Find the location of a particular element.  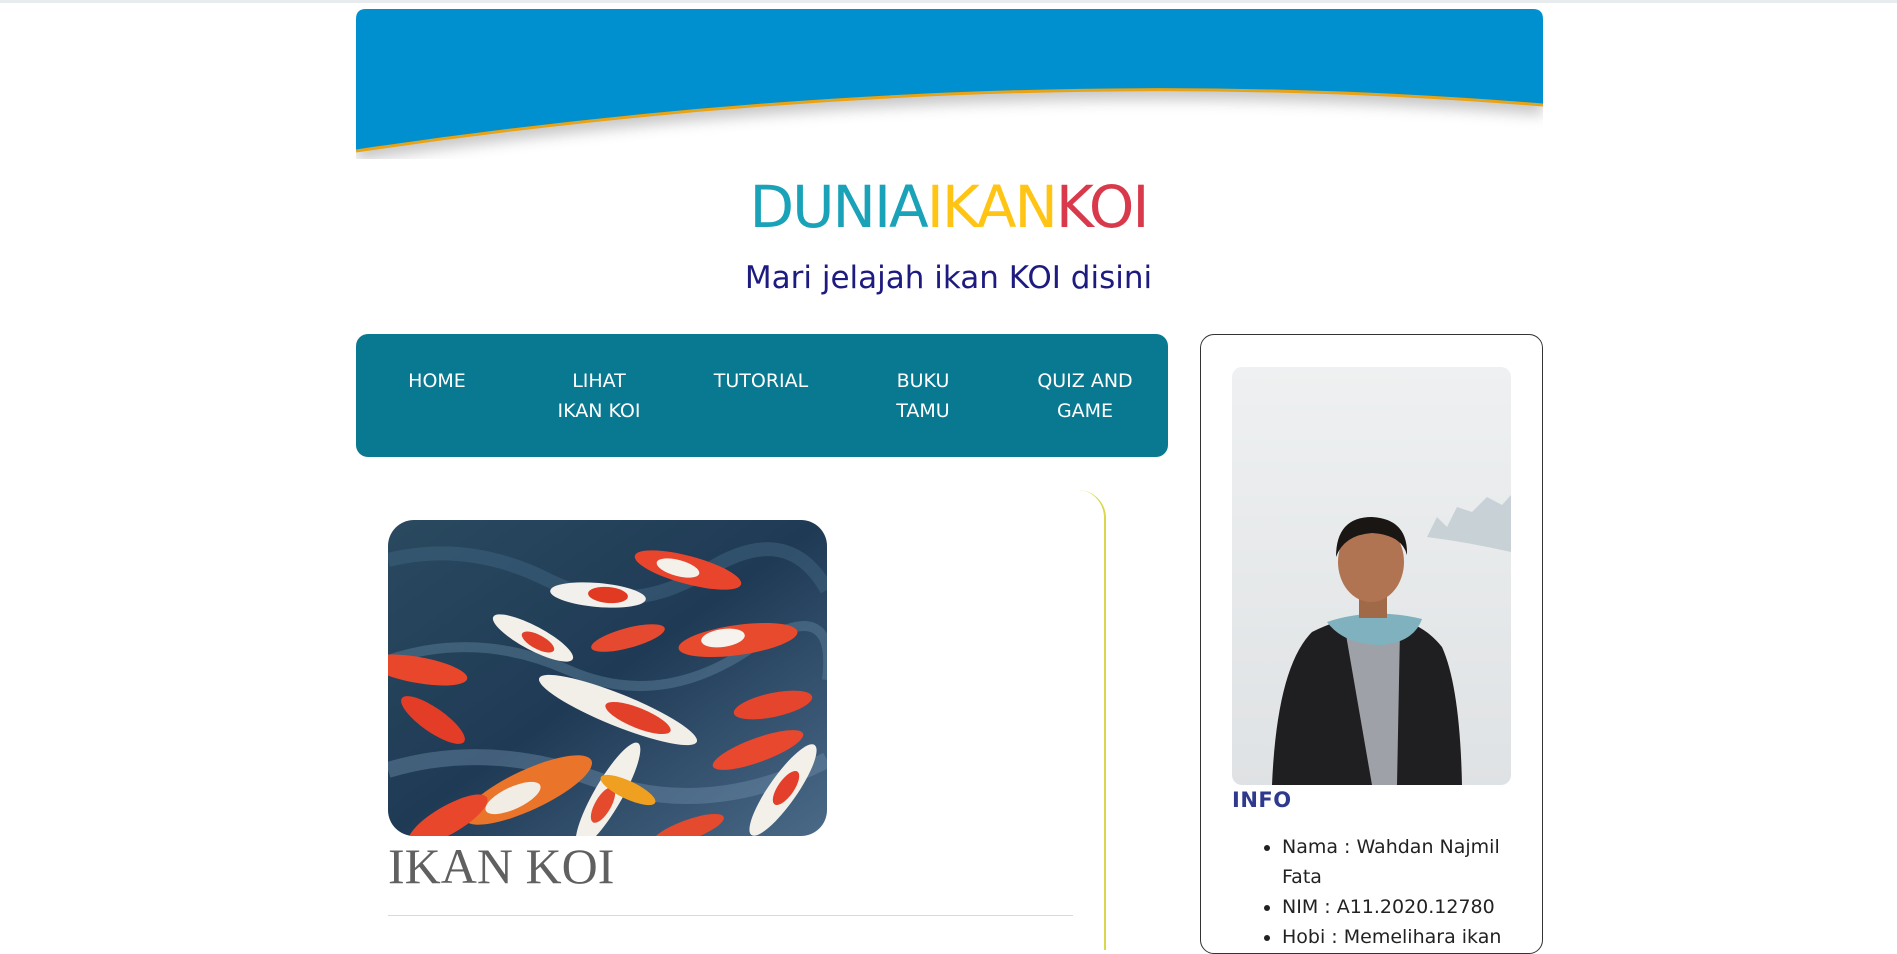

nav-buku-tamu-line2: TAMU is located at coordinates (923, 411).